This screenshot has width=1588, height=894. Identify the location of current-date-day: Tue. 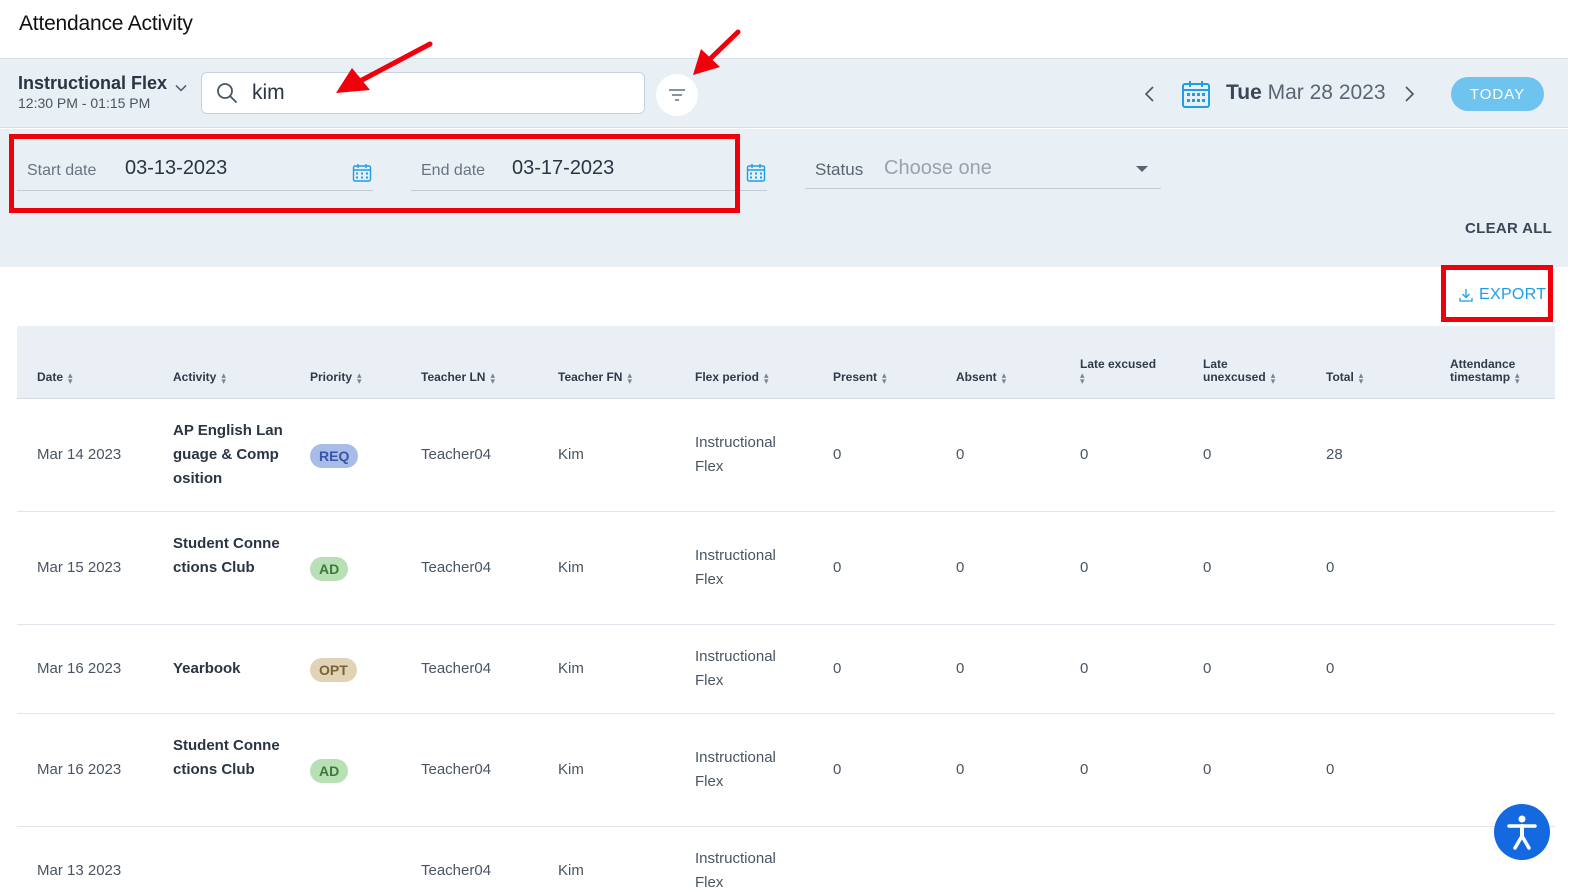
(1244, 92).